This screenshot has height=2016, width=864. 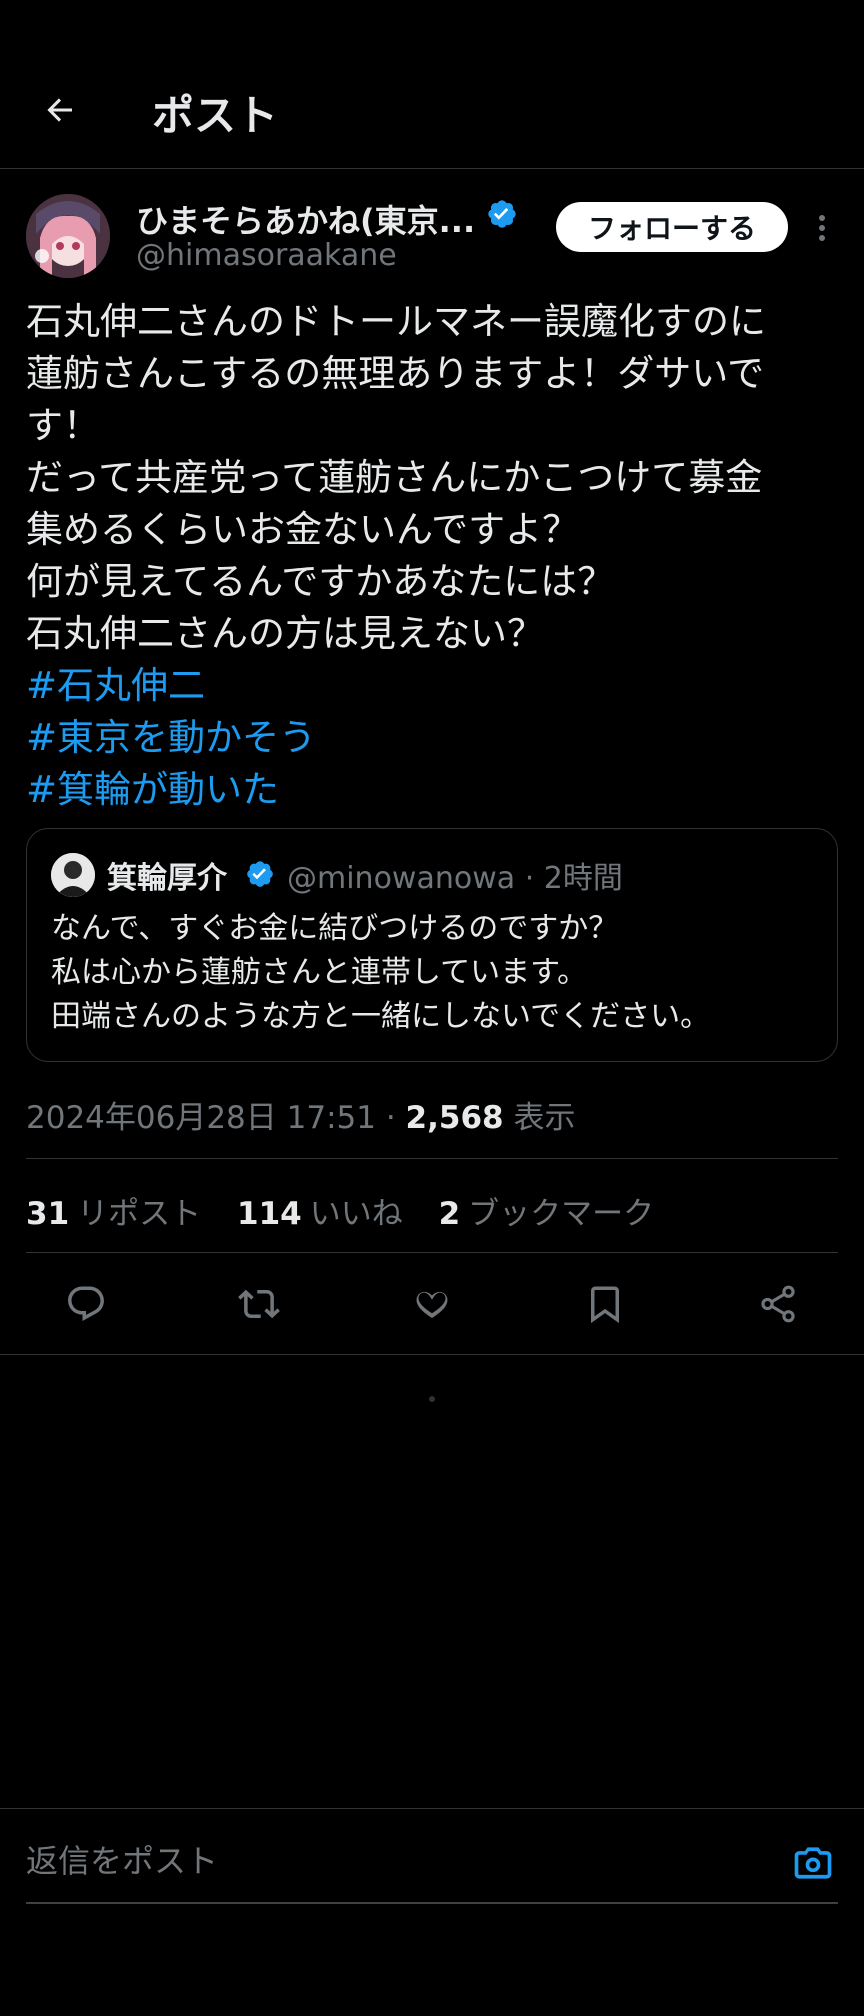 What do you see at coordinates (395, 373) in the screenshot?
I see `tweet-line: 蓮舫さんこするの無理ありますよ！ダサいで` at bounding box center [395, 373].